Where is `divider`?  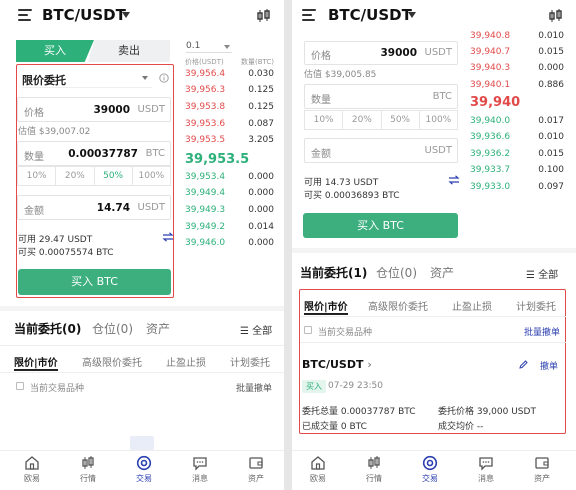
divider is located at coordinates (433, 316).